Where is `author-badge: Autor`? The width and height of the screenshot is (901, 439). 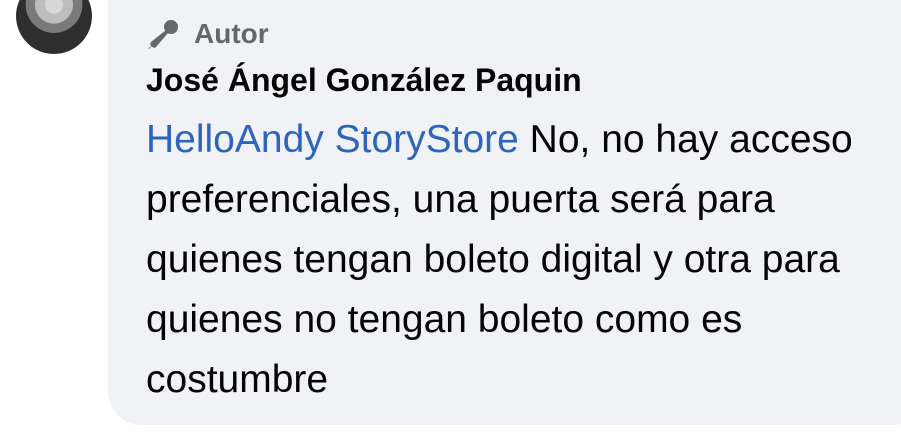
author-badge: Autor is located at coordinates (207, 34).